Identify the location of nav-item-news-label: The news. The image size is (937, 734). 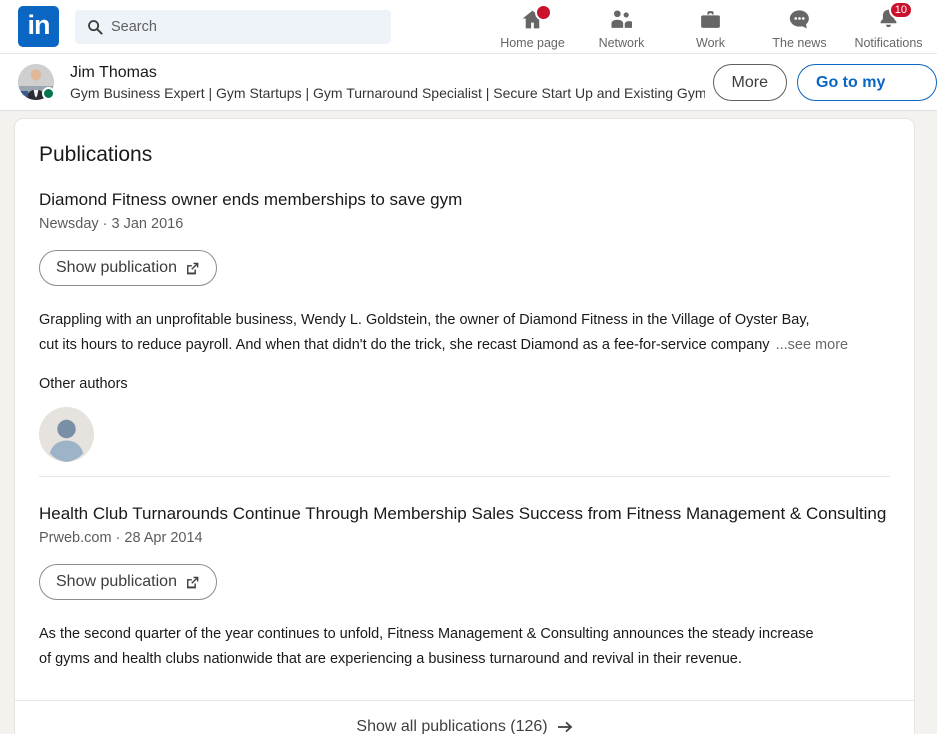
(799, 42).